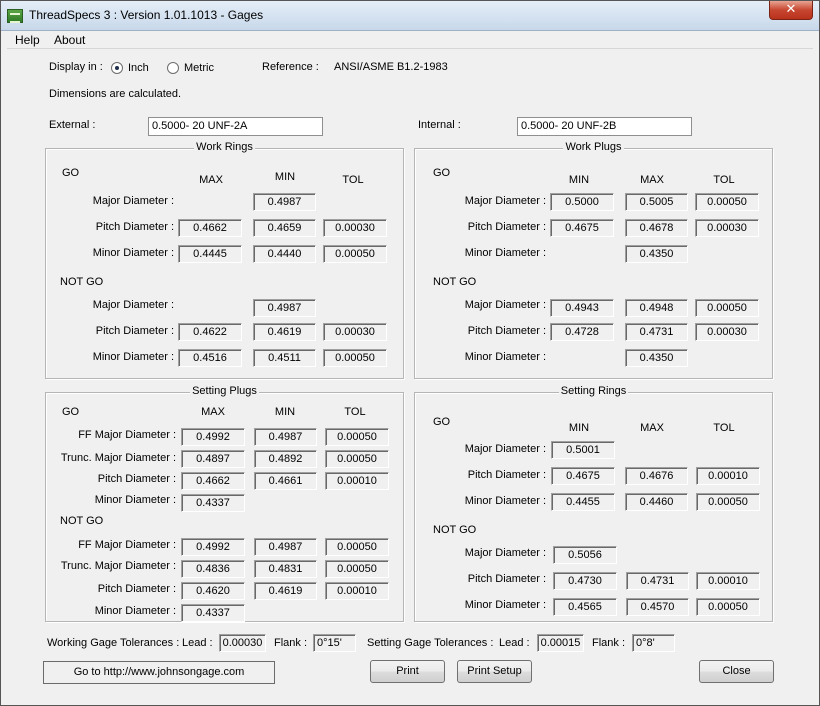 This screenshot has height=706, width=820. Describe the element at coordinates (728, 476) in the screenshot. I see `setting-rings-go-pitch-tol: 0.00010` at that location.